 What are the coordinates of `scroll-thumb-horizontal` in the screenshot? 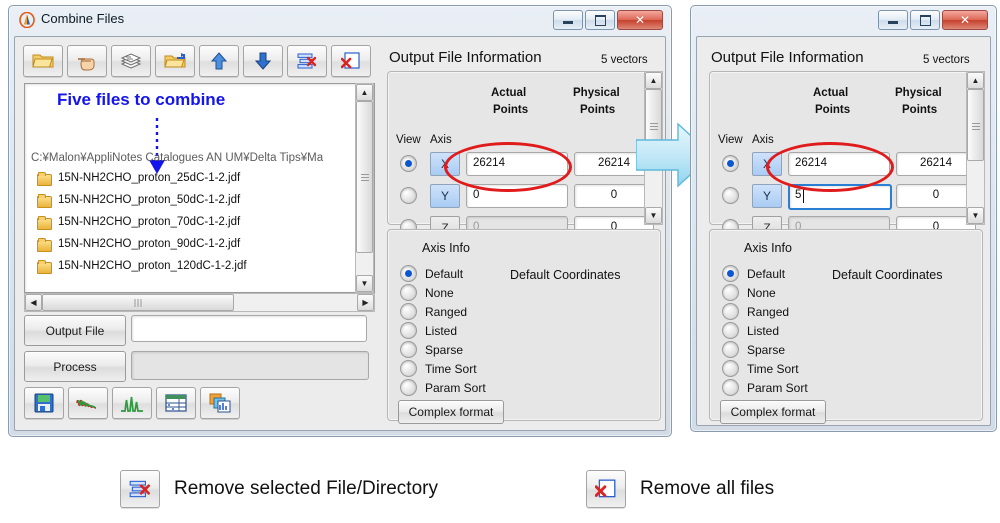 It's located at (138, 302).